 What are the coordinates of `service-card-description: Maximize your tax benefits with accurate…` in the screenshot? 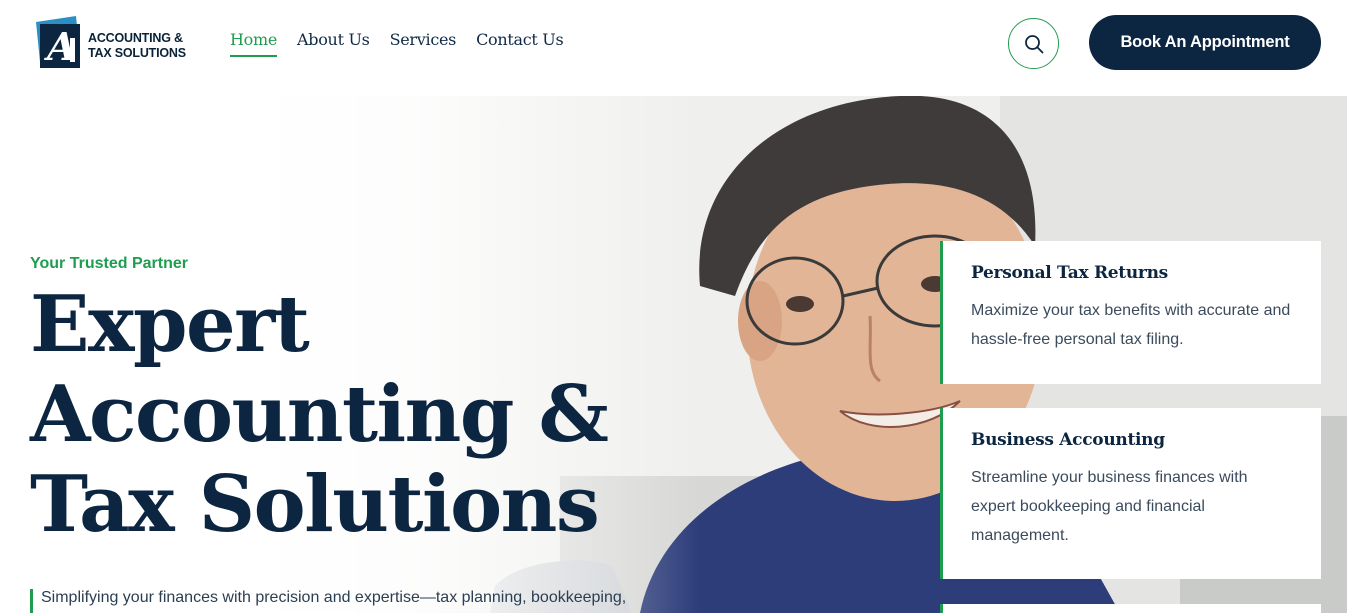 It's located at (1131, 325).